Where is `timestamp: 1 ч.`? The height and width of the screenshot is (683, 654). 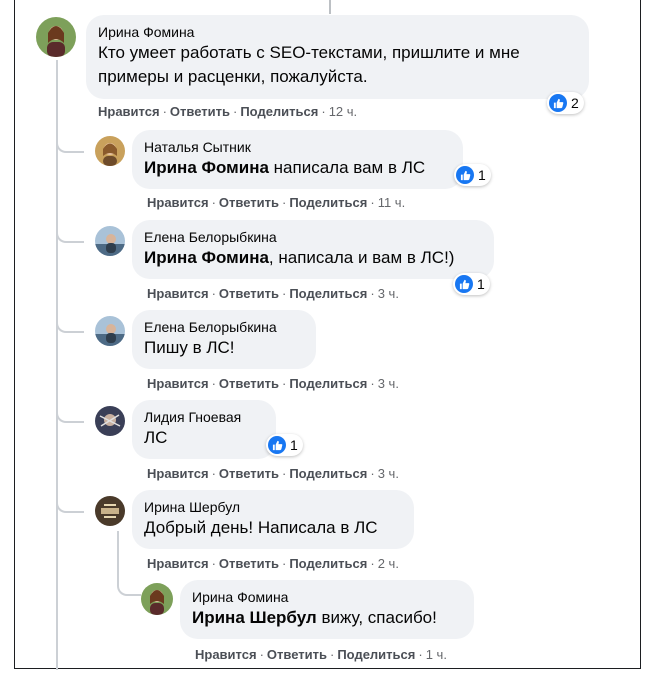 timestamp: 1 ч. is located at coordinates (436, 654).